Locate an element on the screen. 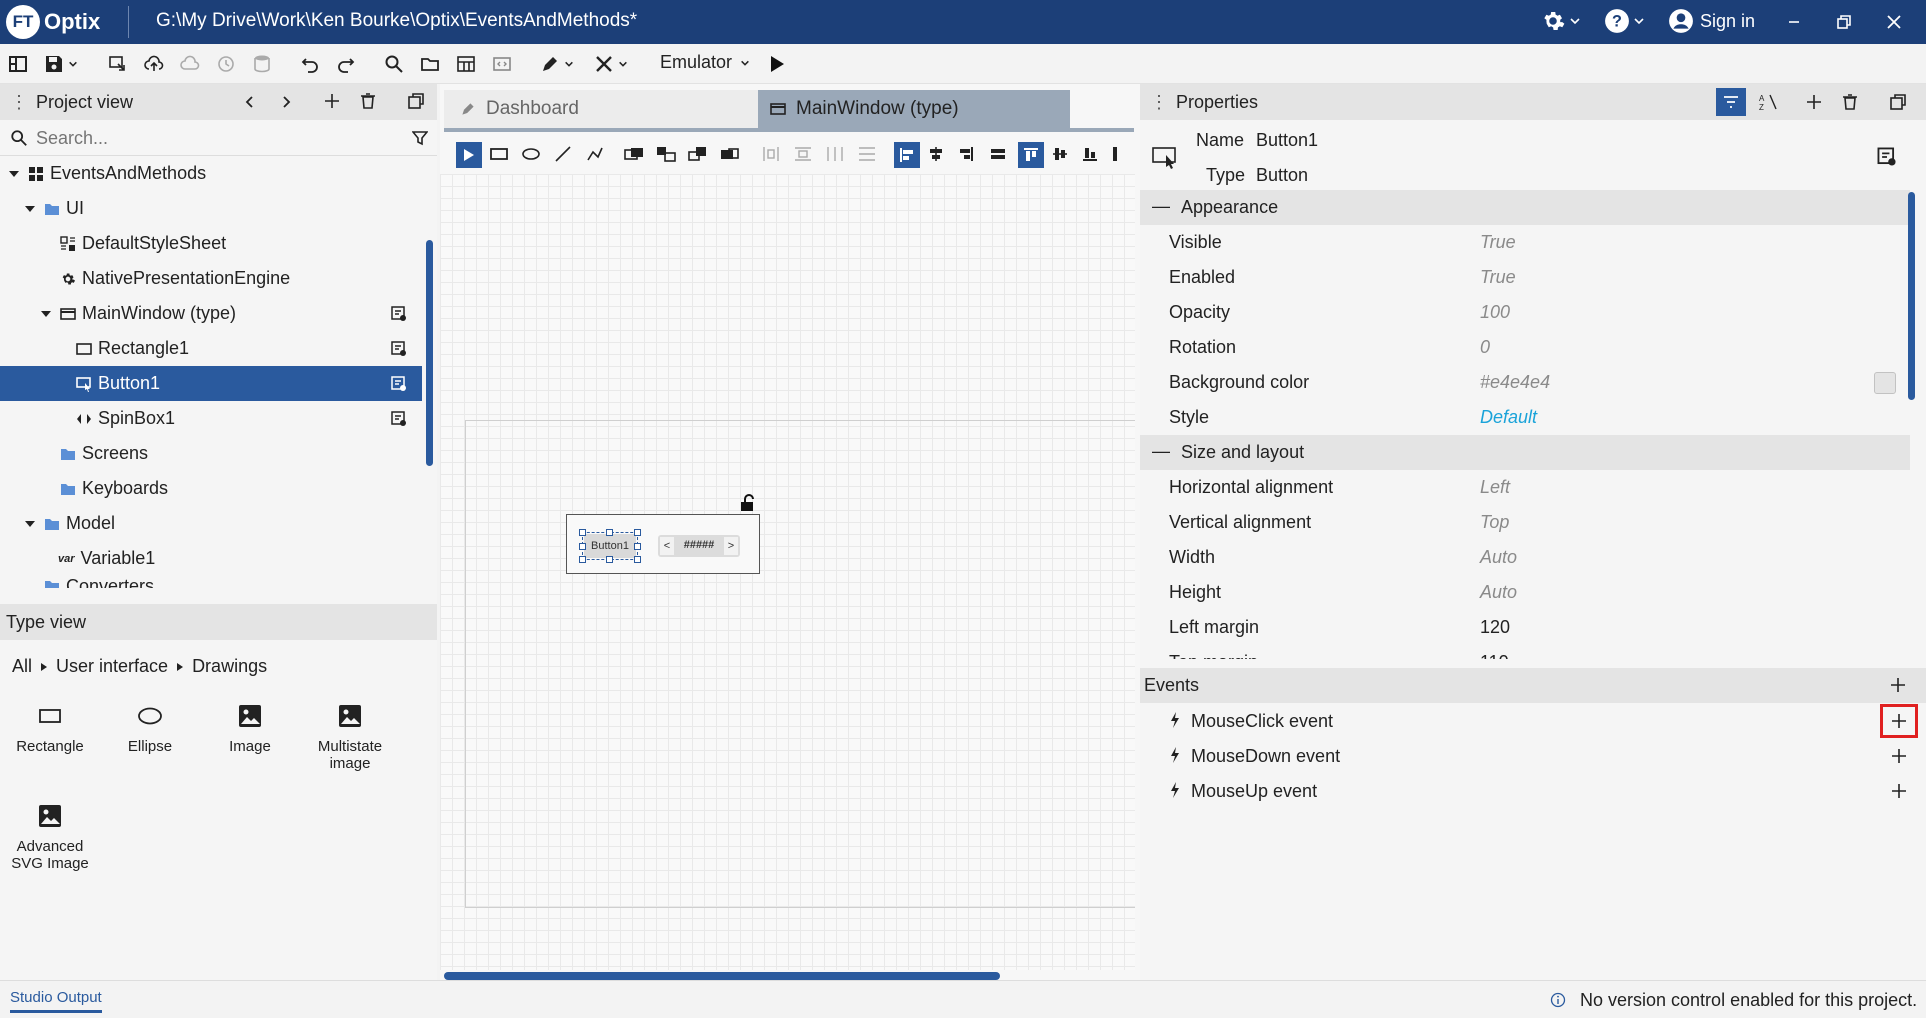 Image resolution: width=1926 pixels, height=1018 pixels. tree-item-variable1: var Variable1 is located at coordinates (211, 558).